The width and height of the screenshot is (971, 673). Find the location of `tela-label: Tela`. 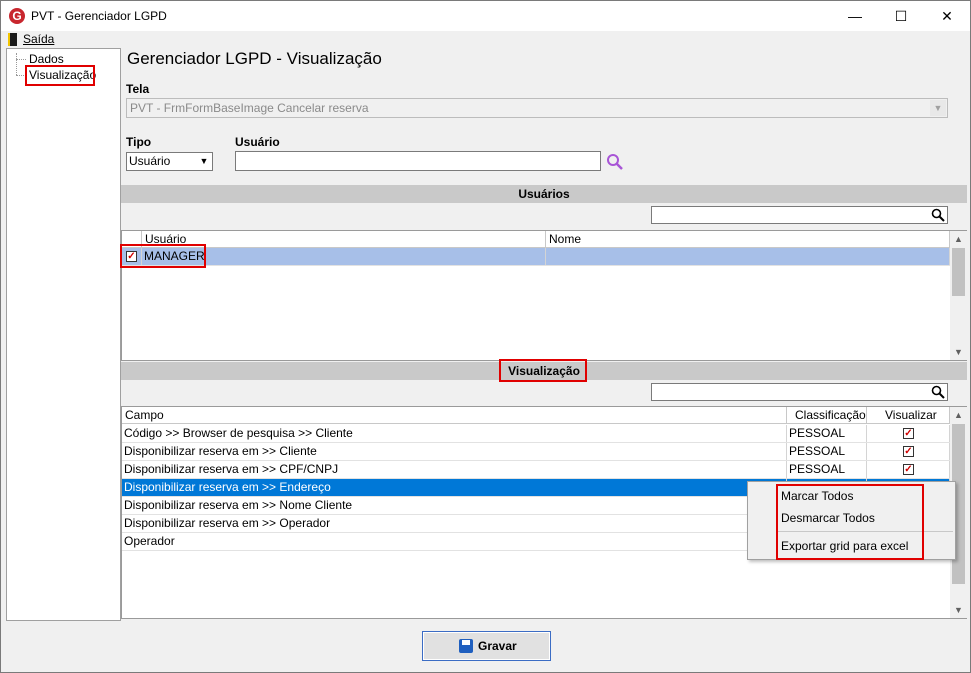

tela-label: Tela is located at coordinates (138, 89).